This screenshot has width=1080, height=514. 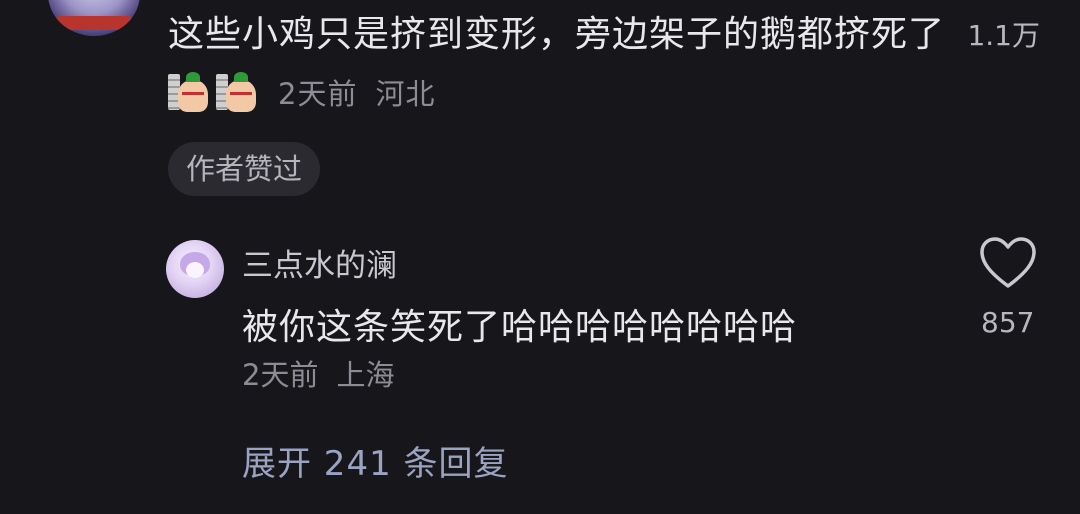 I want to click on comment-meta: 2天前 河北, so click(x=356, y=94).